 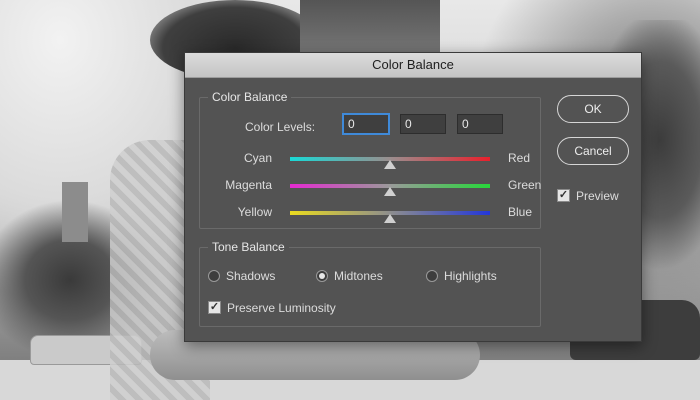 I want to click on shadows-radio, so click(x=214, y=276).